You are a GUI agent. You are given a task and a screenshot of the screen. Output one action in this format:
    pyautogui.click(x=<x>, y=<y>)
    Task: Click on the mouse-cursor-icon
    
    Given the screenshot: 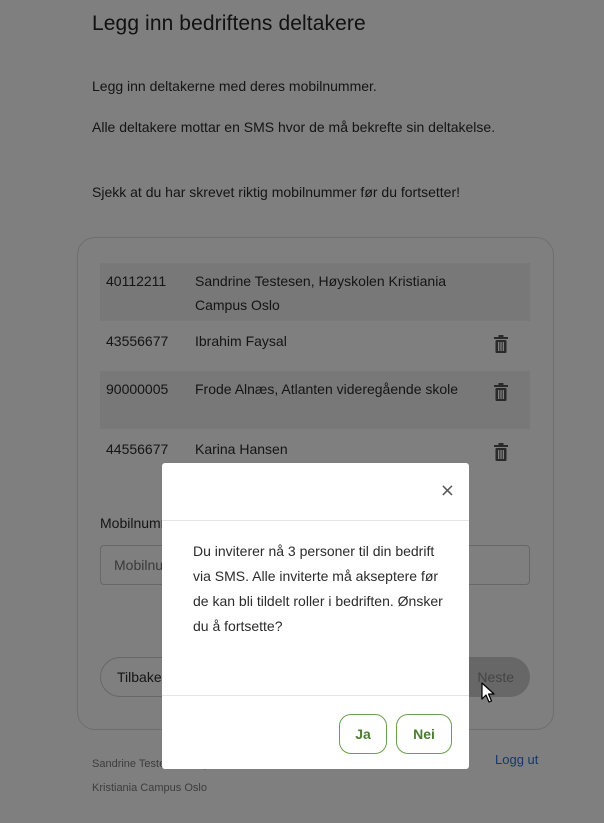 What is the action you would take?
    pyautogui.click(x=488, y=692)
    